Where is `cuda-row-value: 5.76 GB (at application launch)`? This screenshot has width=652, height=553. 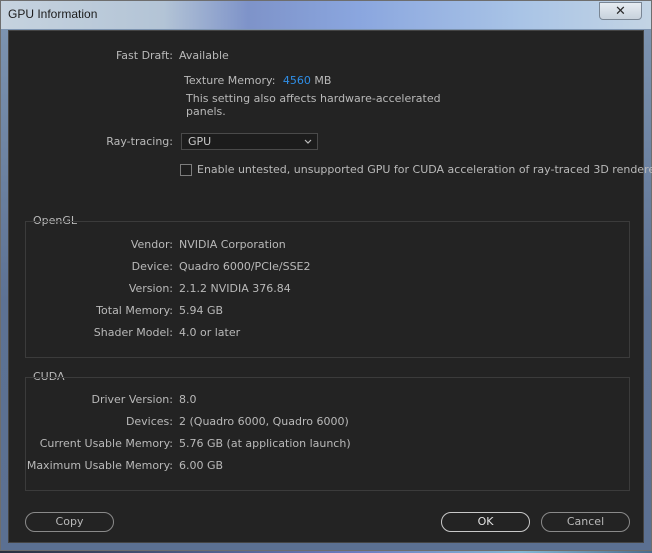 cuda-row-value: 5.76 GB (at application launch) is located at coordinates (265, 443).